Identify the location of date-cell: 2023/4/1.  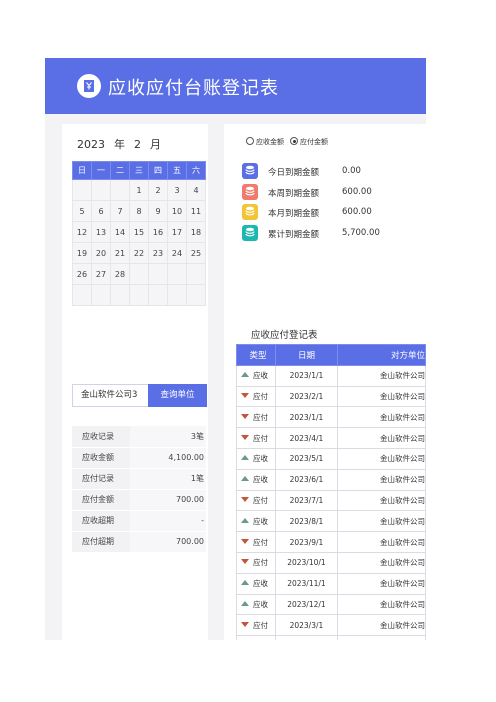
(306, 438).